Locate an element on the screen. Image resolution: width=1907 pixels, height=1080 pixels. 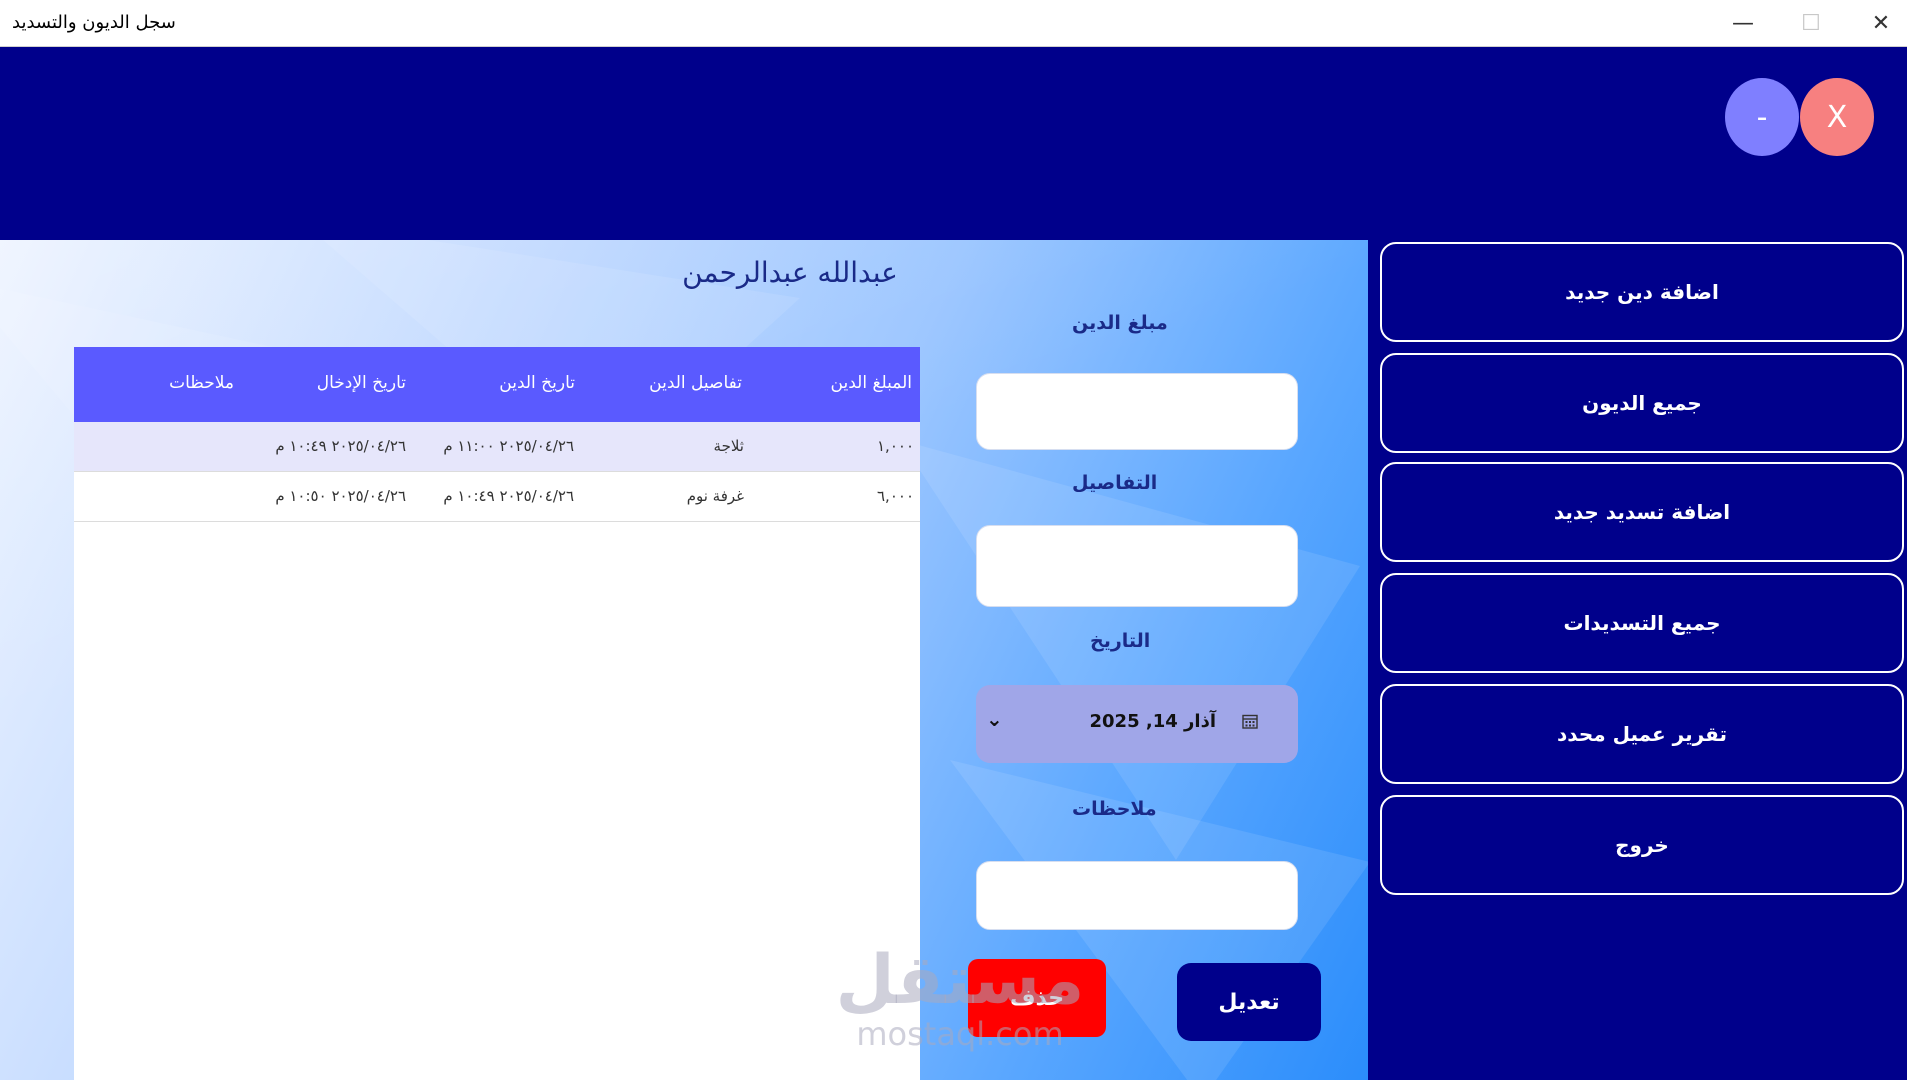
column-header-notes: ملاحظات is located at coordinates (201, 383).